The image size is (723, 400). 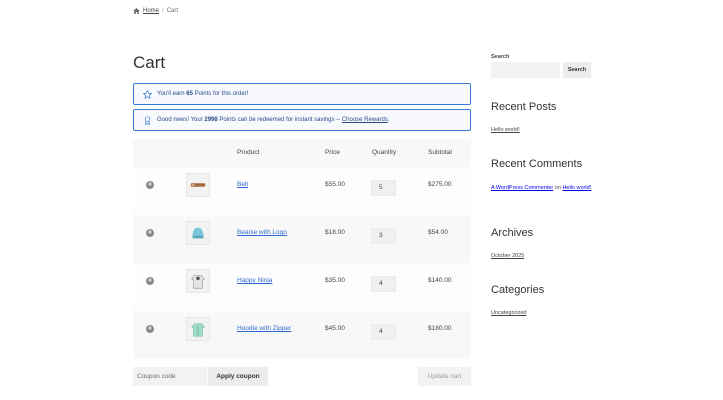 What do you see at coordinates (577, 70) in the screenshot?
I see `sidebar-search-button: Search` at bounding box center [577, 70].